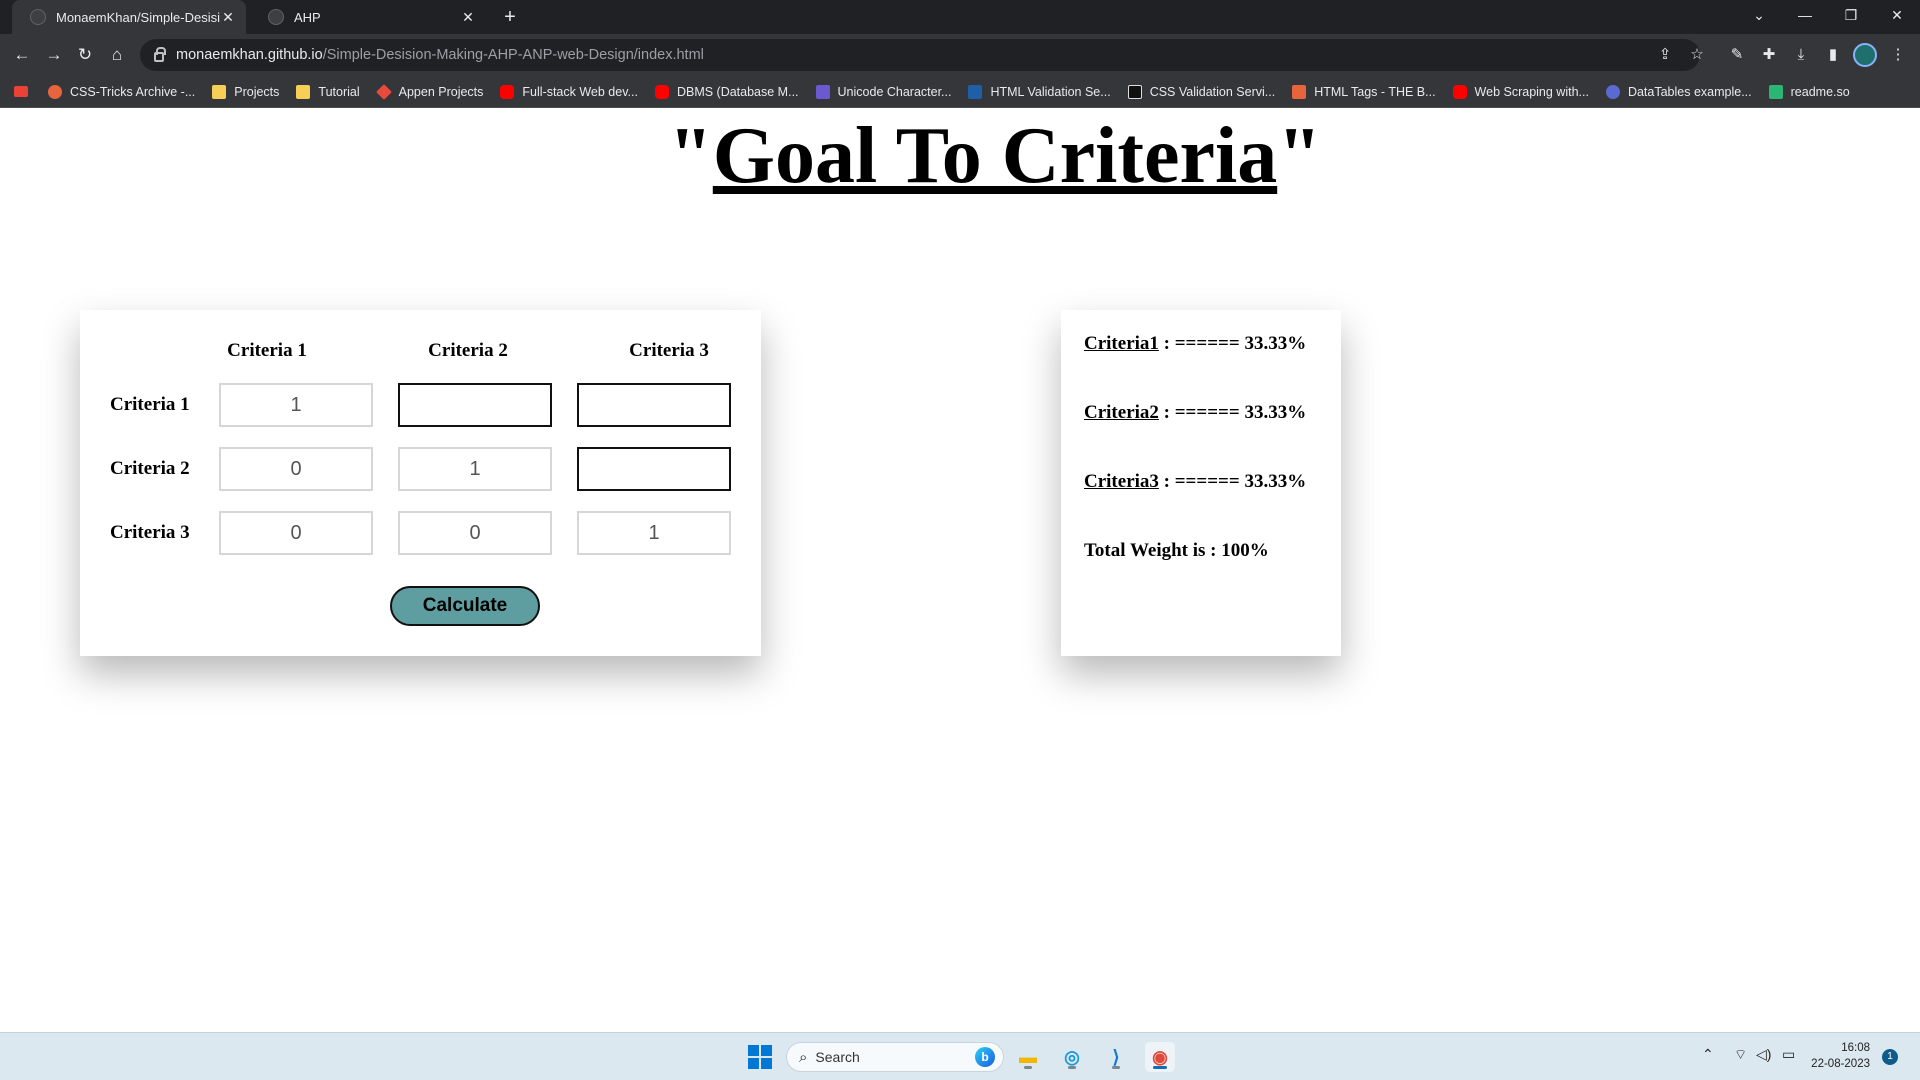 The width and height of the screenshot is (1920, 1080). I want to click on github-icon, so click(38, 17).